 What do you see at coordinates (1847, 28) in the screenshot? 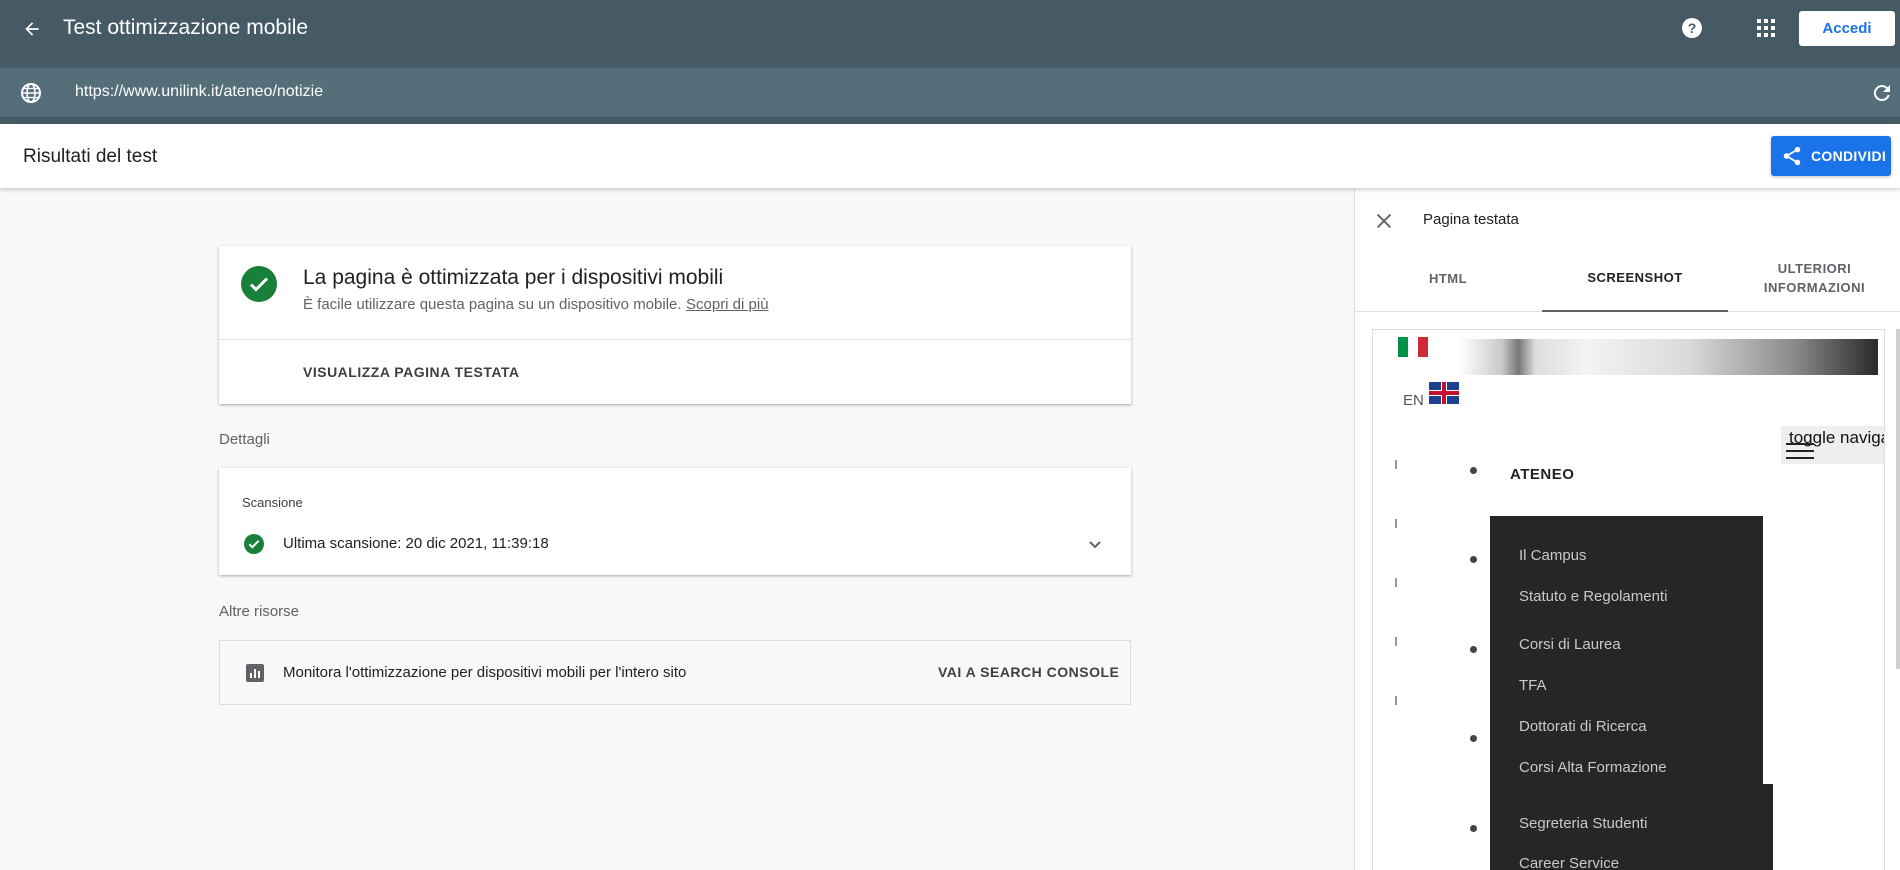
I see `login-button: Accedi` at bounding box center [1847, 28].